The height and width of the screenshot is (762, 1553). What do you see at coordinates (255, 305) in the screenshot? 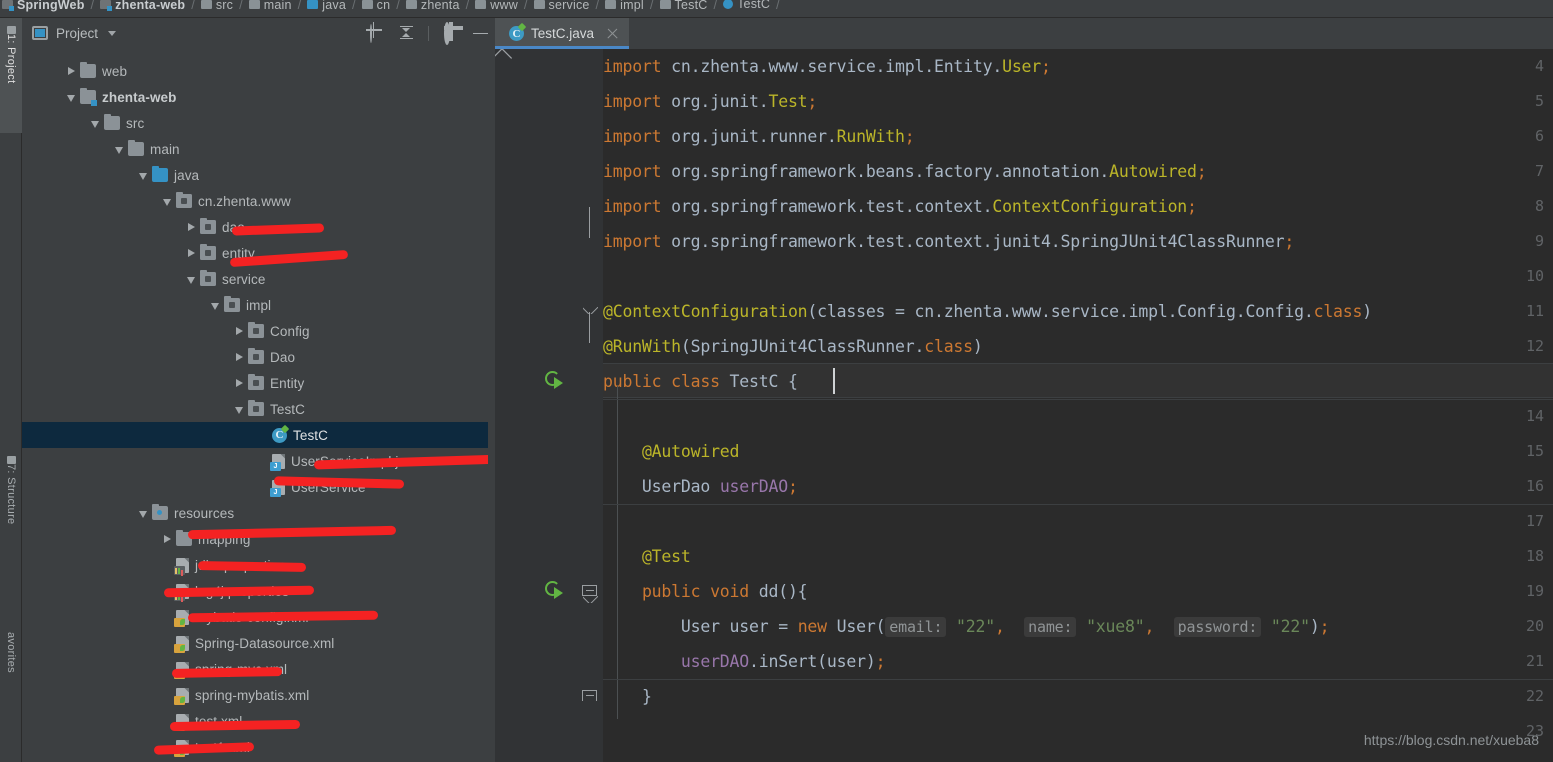
I see `tree-row-impl: impl` at bounding box center [255, 305].